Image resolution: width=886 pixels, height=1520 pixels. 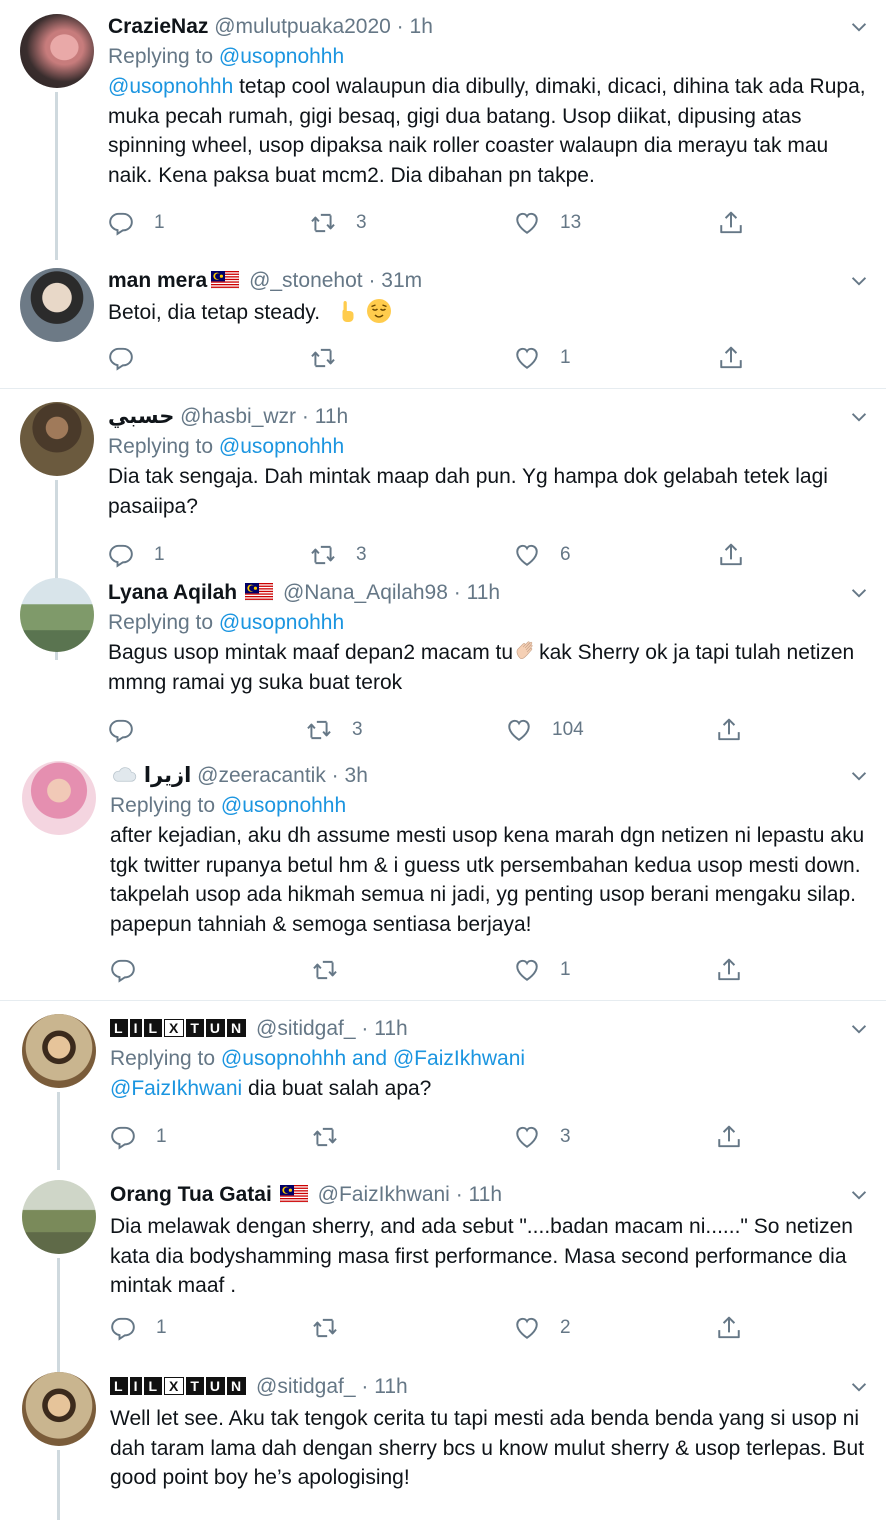 I want to click on author-handle: @hasbi_wzr, so click(x=238, y=416).